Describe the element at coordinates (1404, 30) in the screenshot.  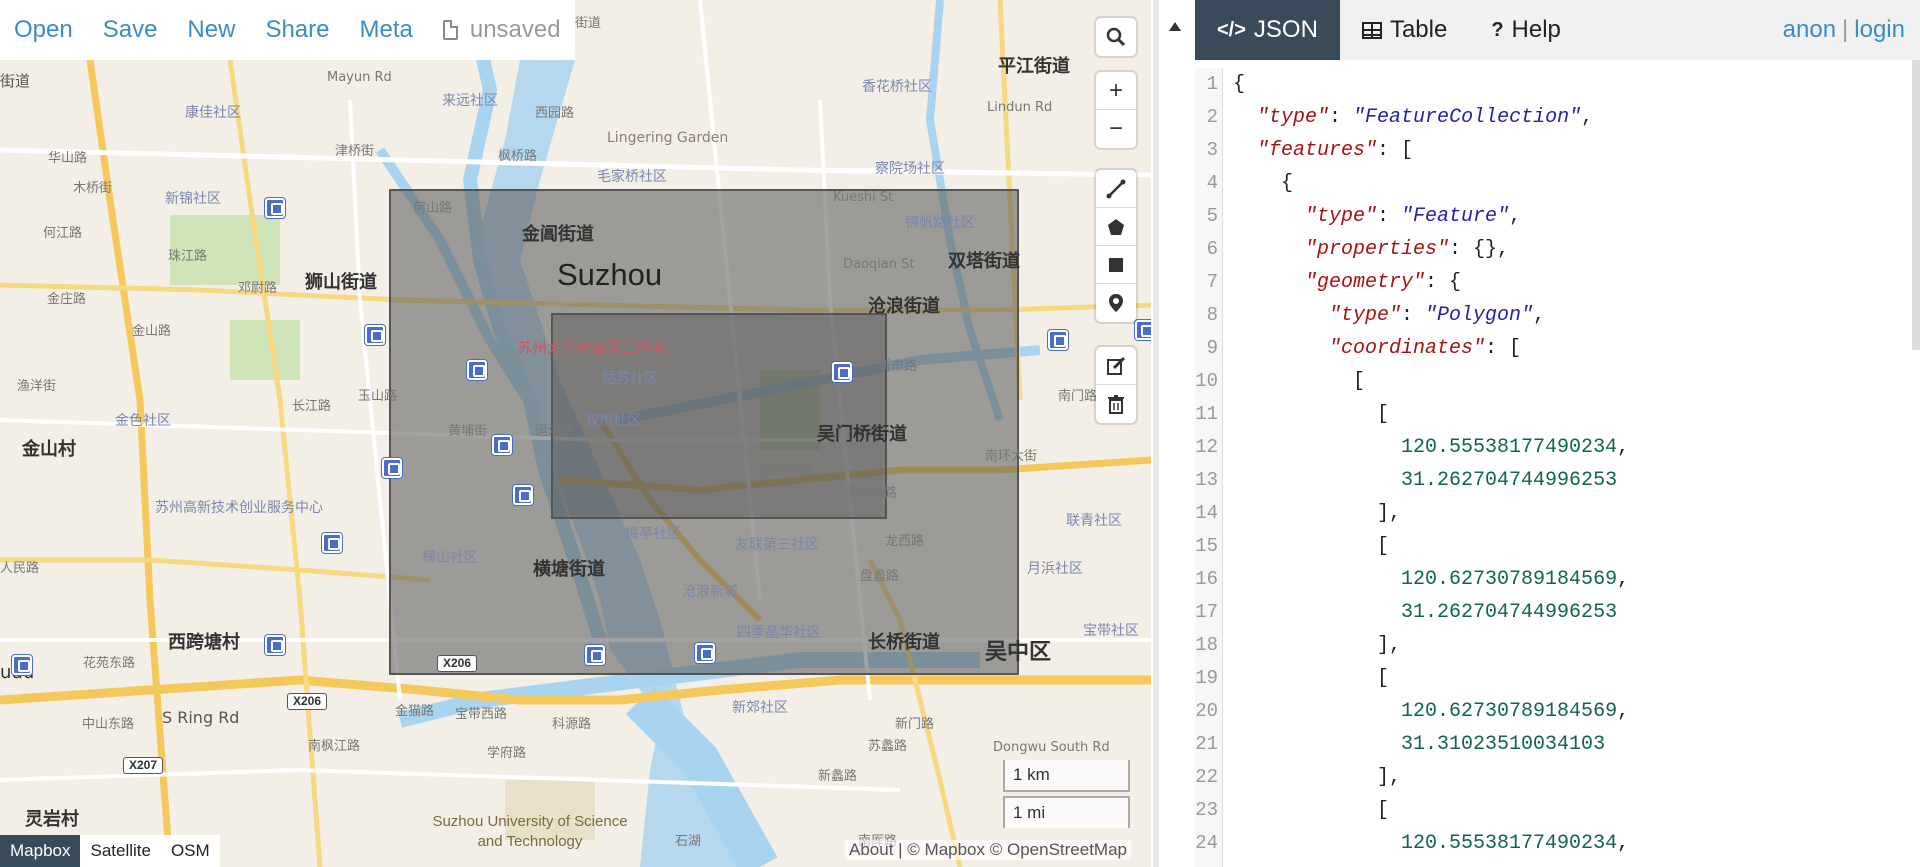
I see `tab-table: Table` at that location.